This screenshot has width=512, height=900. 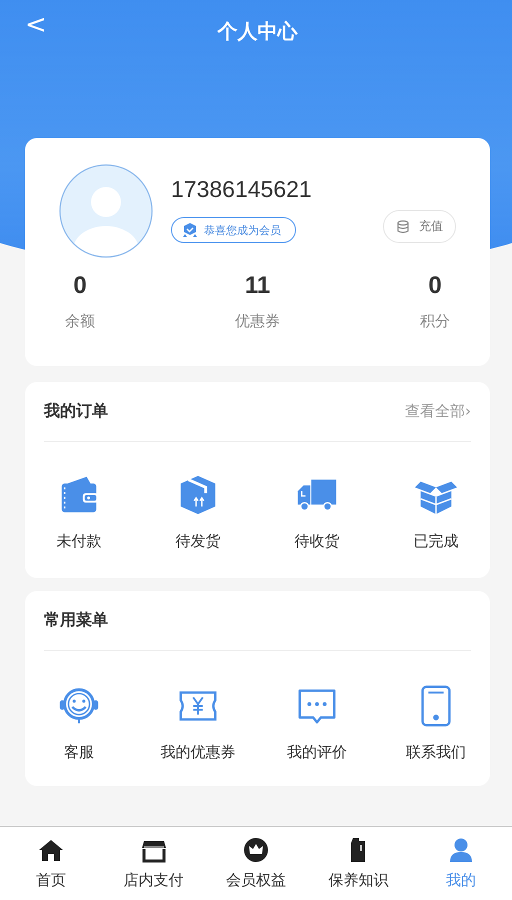 I want to click on order-status-link: 待收货, so click(x=317, y=541).